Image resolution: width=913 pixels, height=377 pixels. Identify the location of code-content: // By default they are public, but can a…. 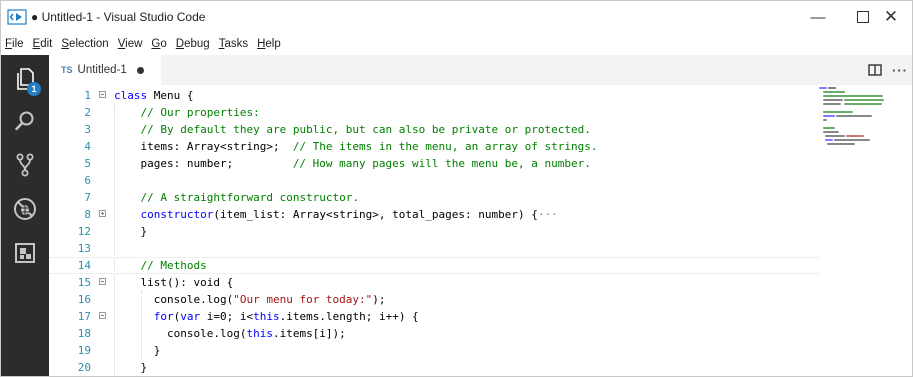
(352, 129).